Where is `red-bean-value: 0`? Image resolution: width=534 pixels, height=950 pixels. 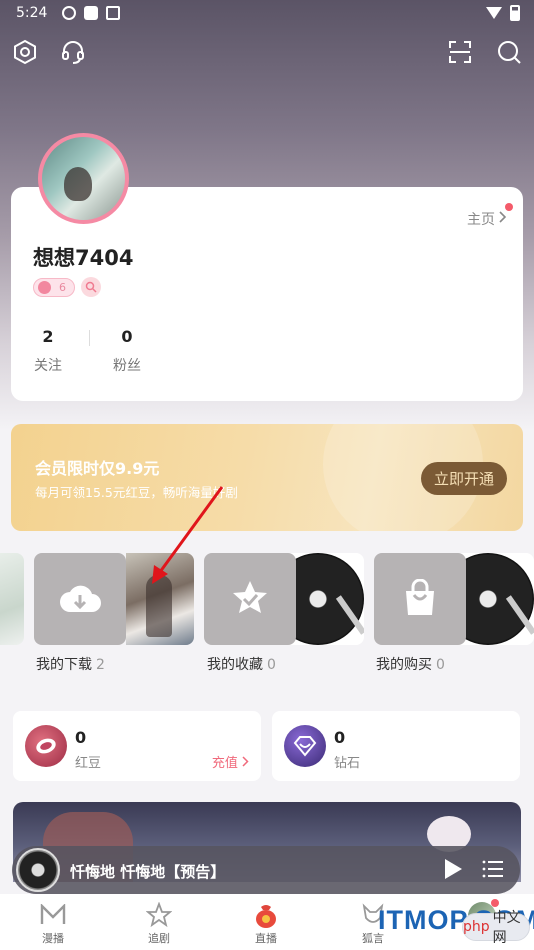
red-bean-value: 0 is located at coordinates (81, 737).